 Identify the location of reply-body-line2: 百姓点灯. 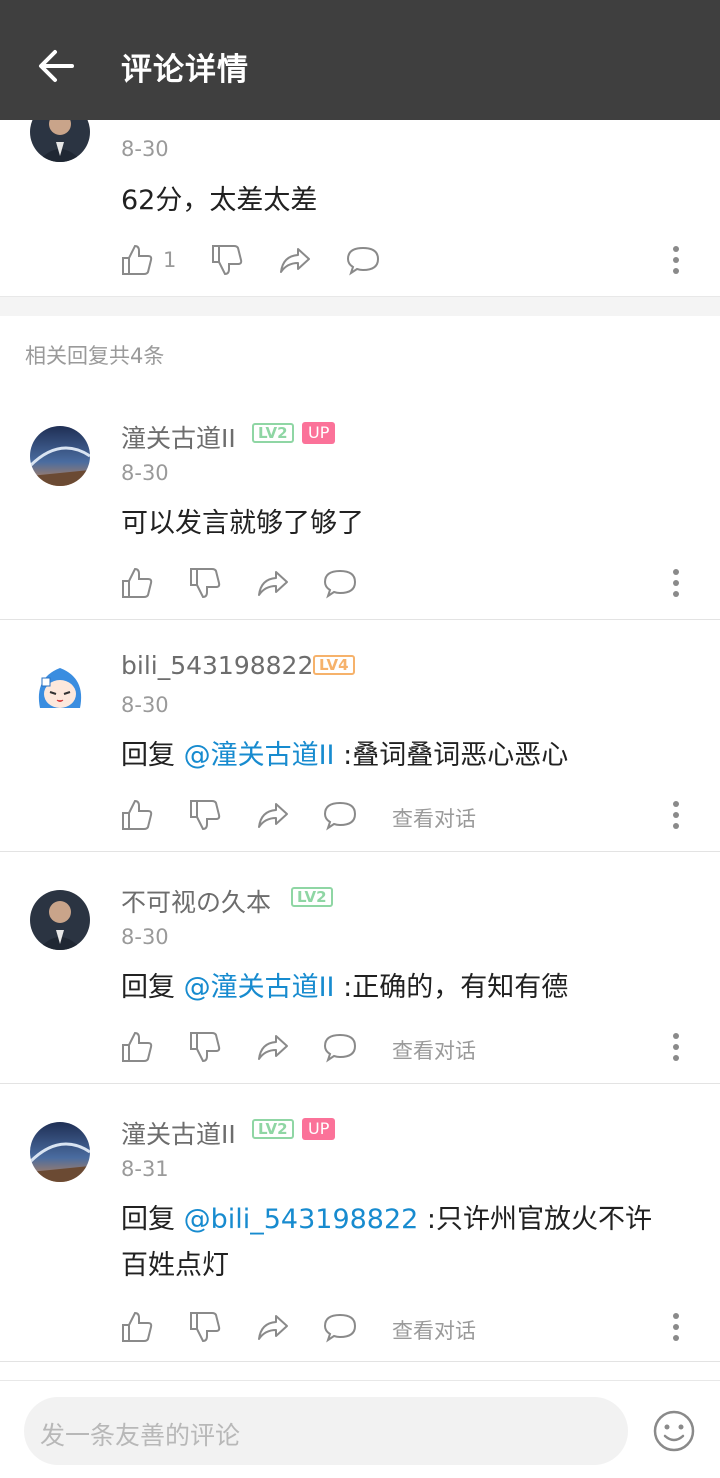
(175, 1265).